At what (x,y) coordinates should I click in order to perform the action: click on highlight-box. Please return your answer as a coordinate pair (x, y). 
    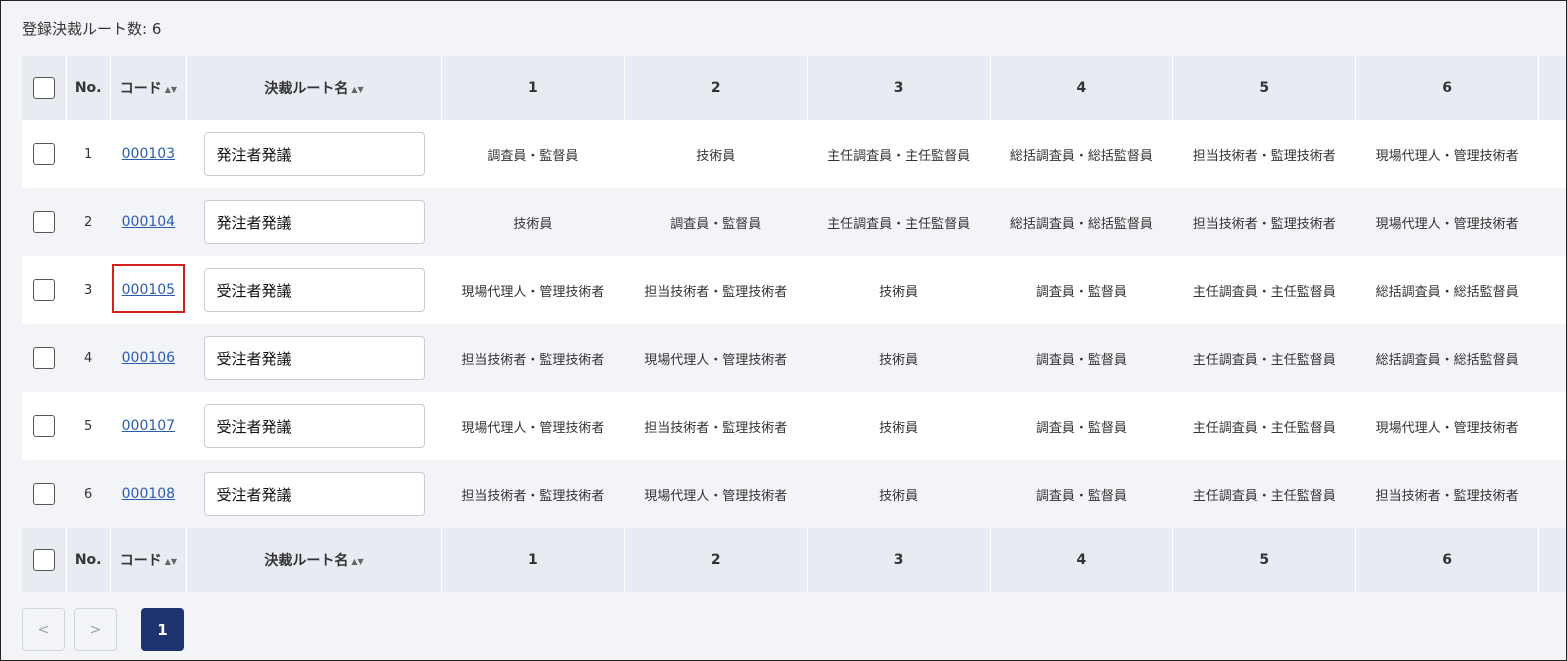
    Looking at the image, I should click on (149, 288).